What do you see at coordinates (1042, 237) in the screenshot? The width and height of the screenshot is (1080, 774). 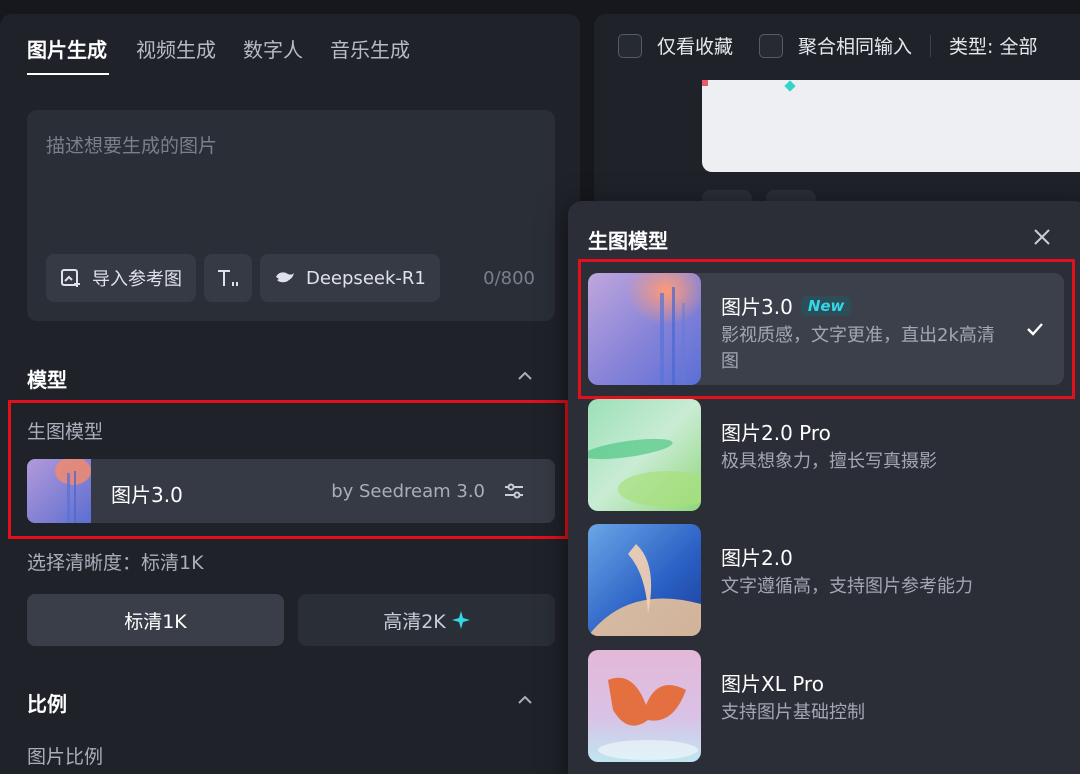 I see `close-icon` at bounding box center [1042, 237].